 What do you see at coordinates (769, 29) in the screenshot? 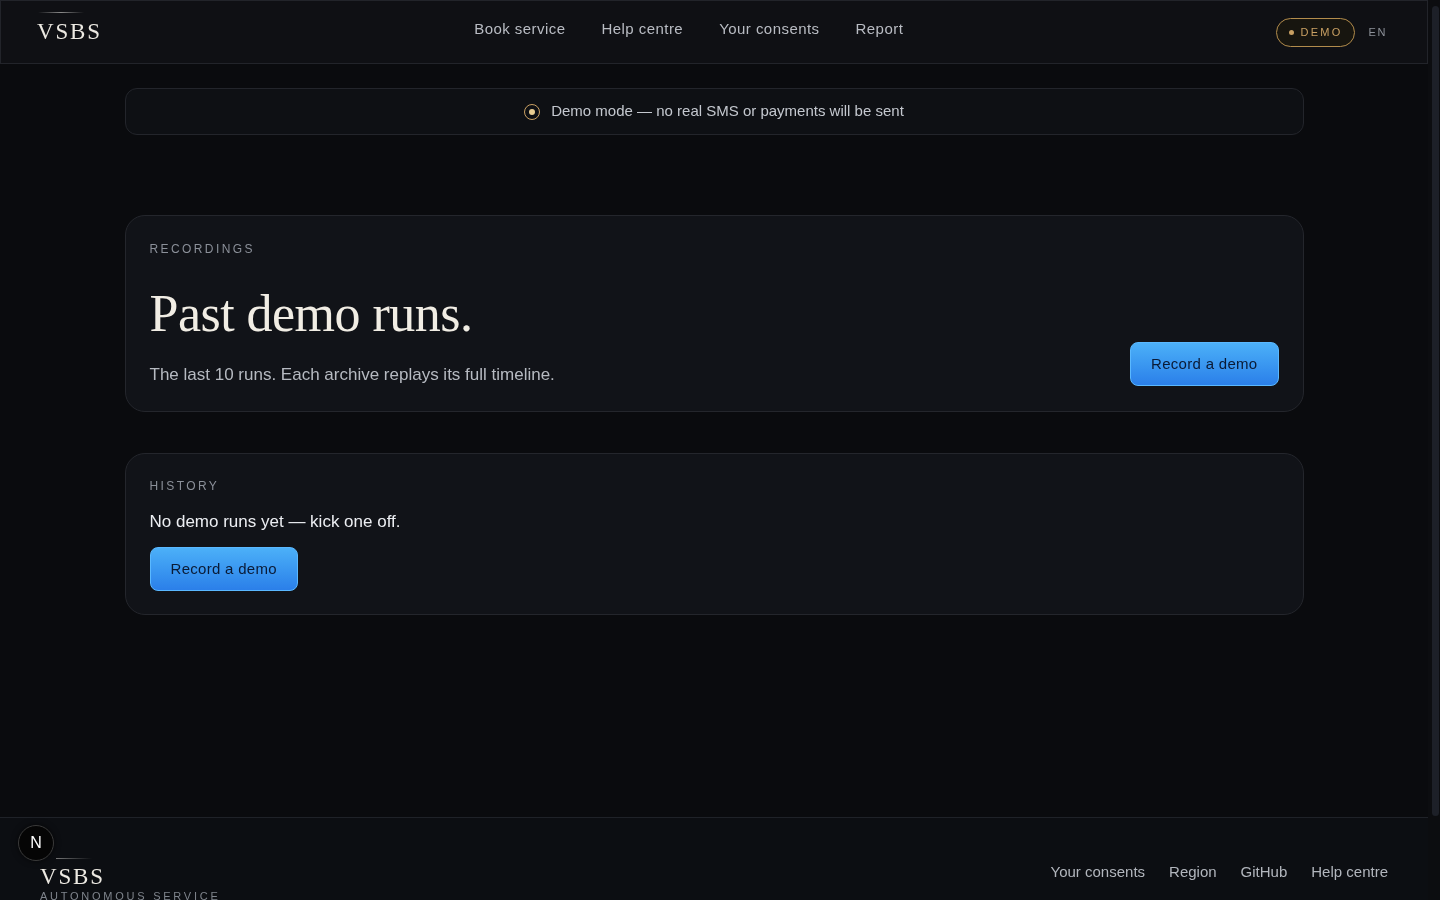
I see `nav-link: Your consents` at bounding box center [769, 29].